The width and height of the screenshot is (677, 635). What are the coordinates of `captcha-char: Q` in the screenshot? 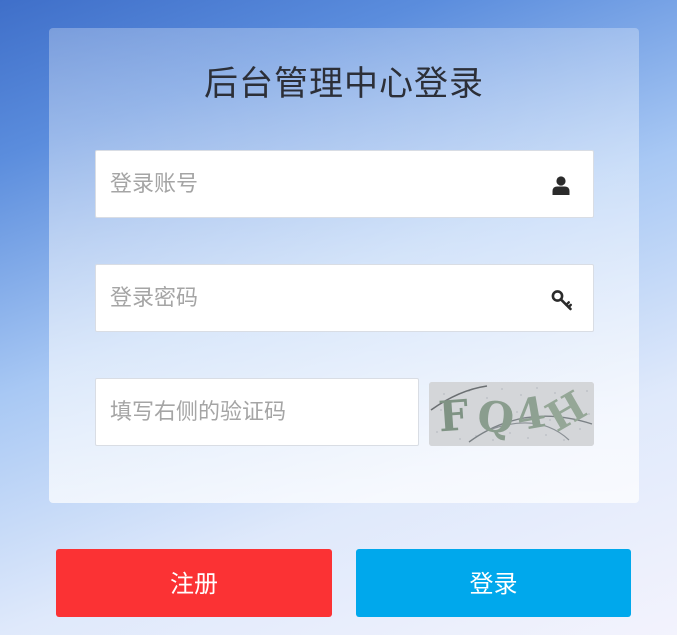 It's located at (496, 417).